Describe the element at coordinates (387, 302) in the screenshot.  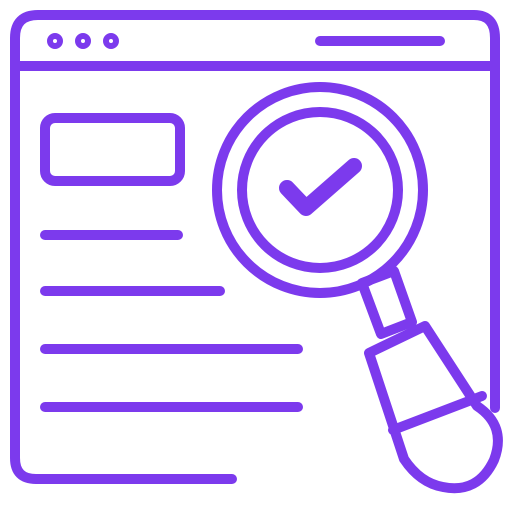
I see `magnifier-neck` at that location.